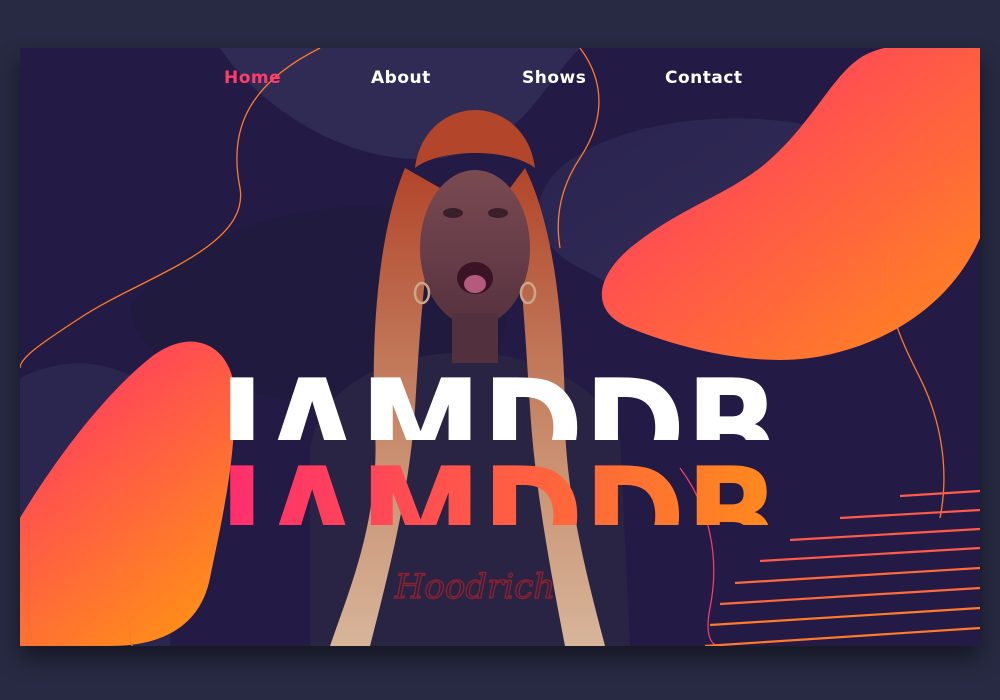 Image resolution: width=1000 pixels, height=700 pixels. Describe the element at coordinates (554, 78) in the screenshot. I see `nav-shows: Shows` at that location.